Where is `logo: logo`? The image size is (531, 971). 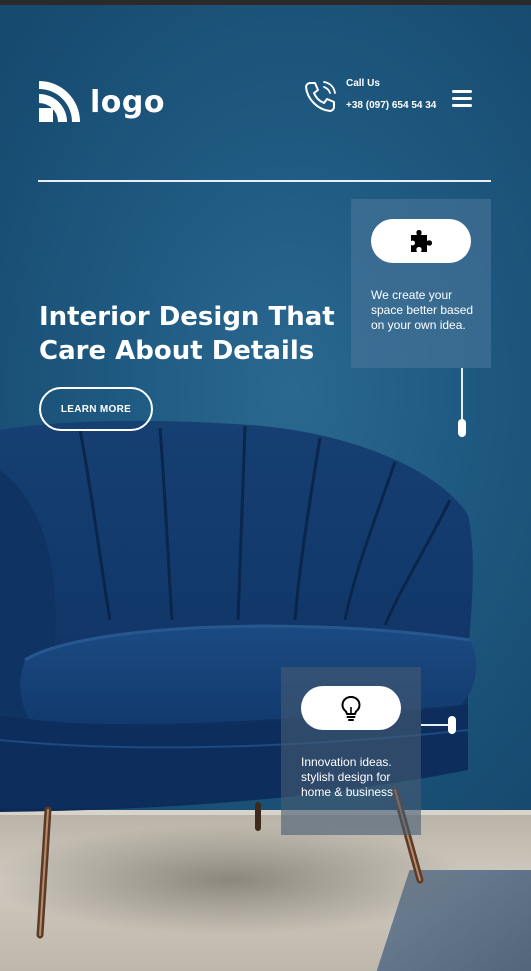
logo: logo is located at coordinates (101, 102).